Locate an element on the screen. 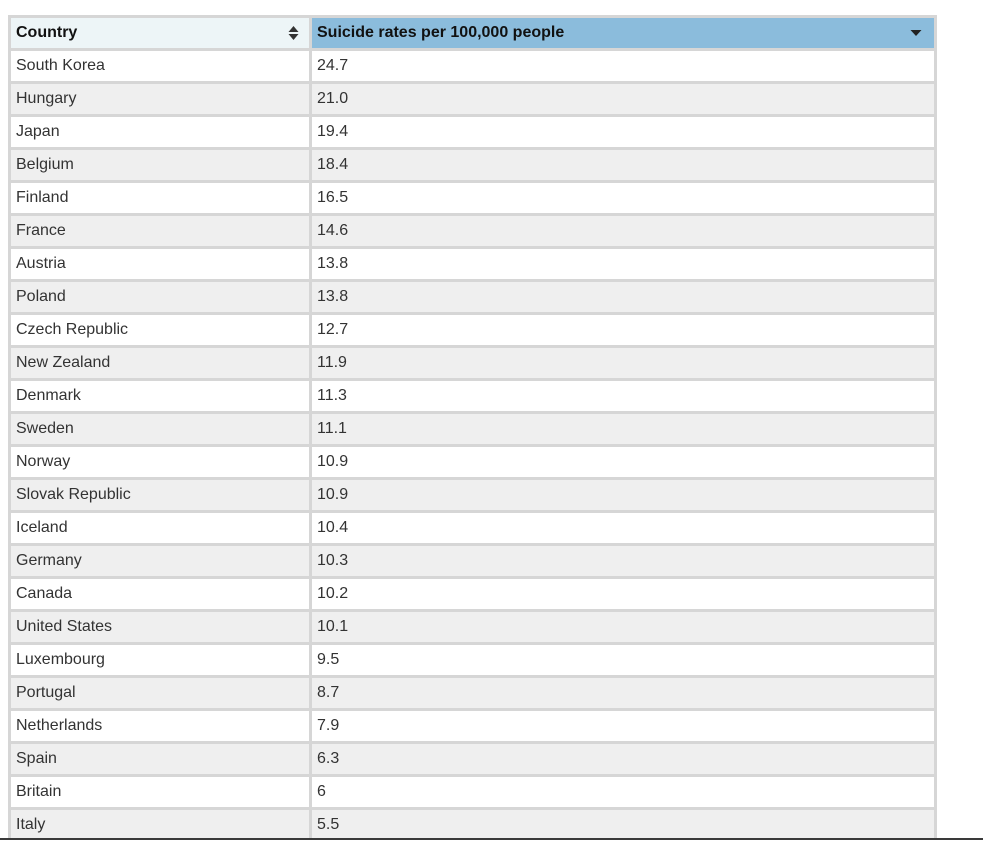 This screenshot has width=983, height=843. table-row: Hungary 21.0 is located at coordinates (472, 99).